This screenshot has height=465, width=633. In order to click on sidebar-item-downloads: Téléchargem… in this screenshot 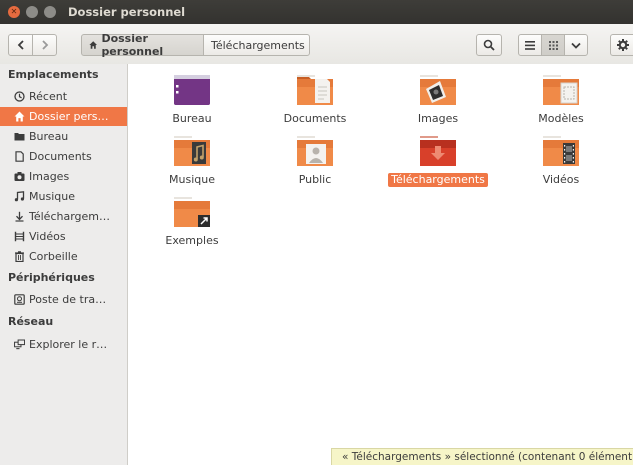, I will do `click(63, 216)`.